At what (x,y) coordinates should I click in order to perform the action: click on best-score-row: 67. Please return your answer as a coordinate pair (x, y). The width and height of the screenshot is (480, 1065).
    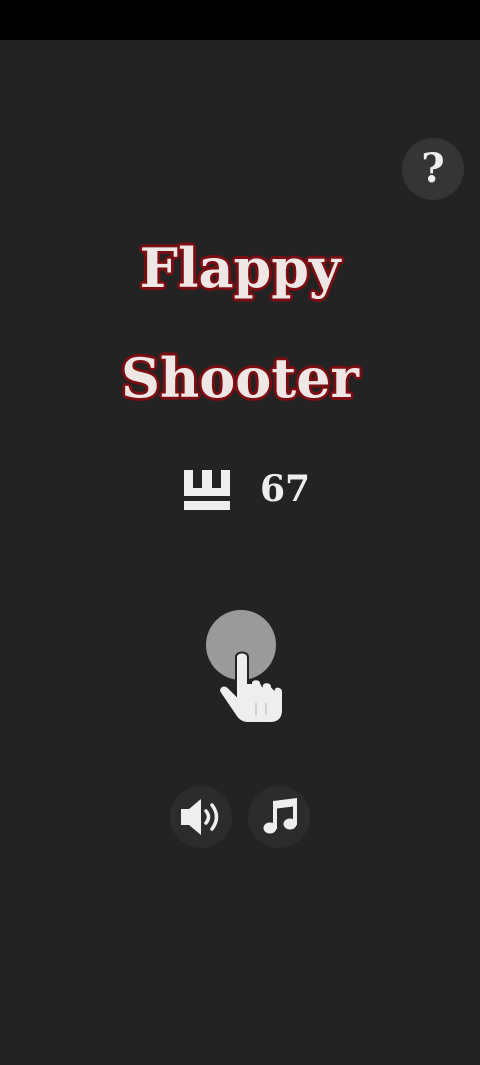
    Looking at the image, I should click on (246, 489).